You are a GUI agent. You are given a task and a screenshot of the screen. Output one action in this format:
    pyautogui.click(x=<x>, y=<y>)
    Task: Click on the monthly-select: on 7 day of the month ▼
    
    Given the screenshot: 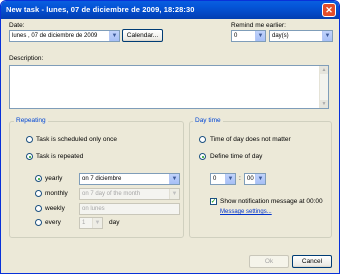 What is the action you would take?
    pyautogui.click(x=129, y=194)
    